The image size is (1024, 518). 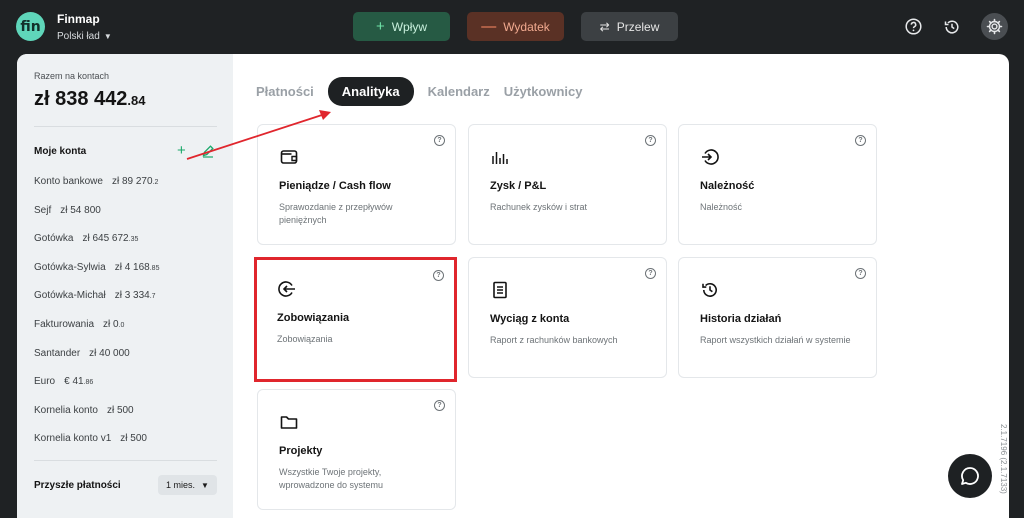 I want to click on tab-analytics: Analityka, so click(x=370, y=91).